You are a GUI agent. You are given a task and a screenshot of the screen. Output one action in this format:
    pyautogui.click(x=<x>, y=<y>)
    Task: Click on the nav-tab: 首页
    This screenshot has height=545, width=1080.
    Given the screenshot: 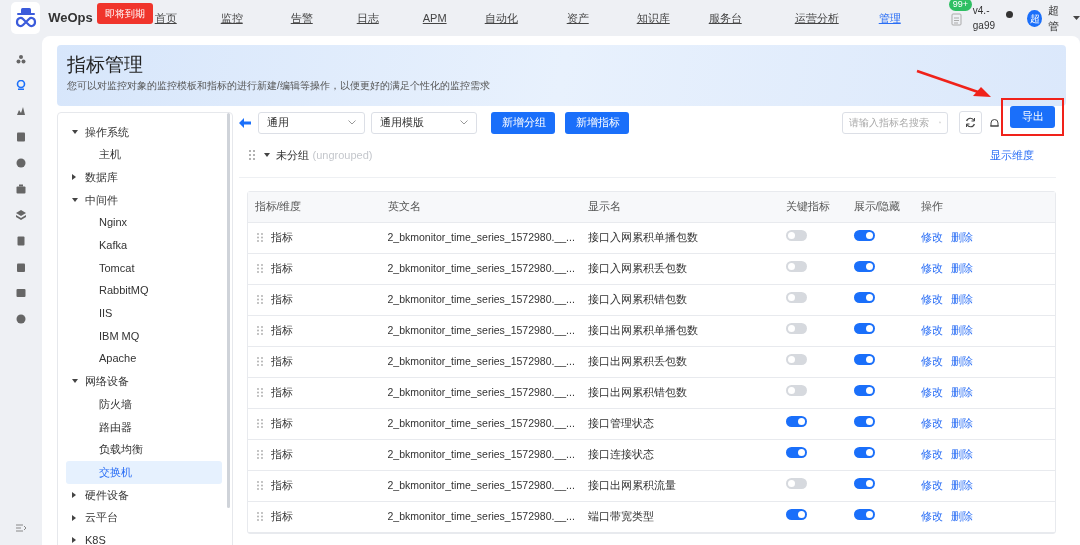 What is the action you would take?
    pyautogui.click(x=187, y=18)
    